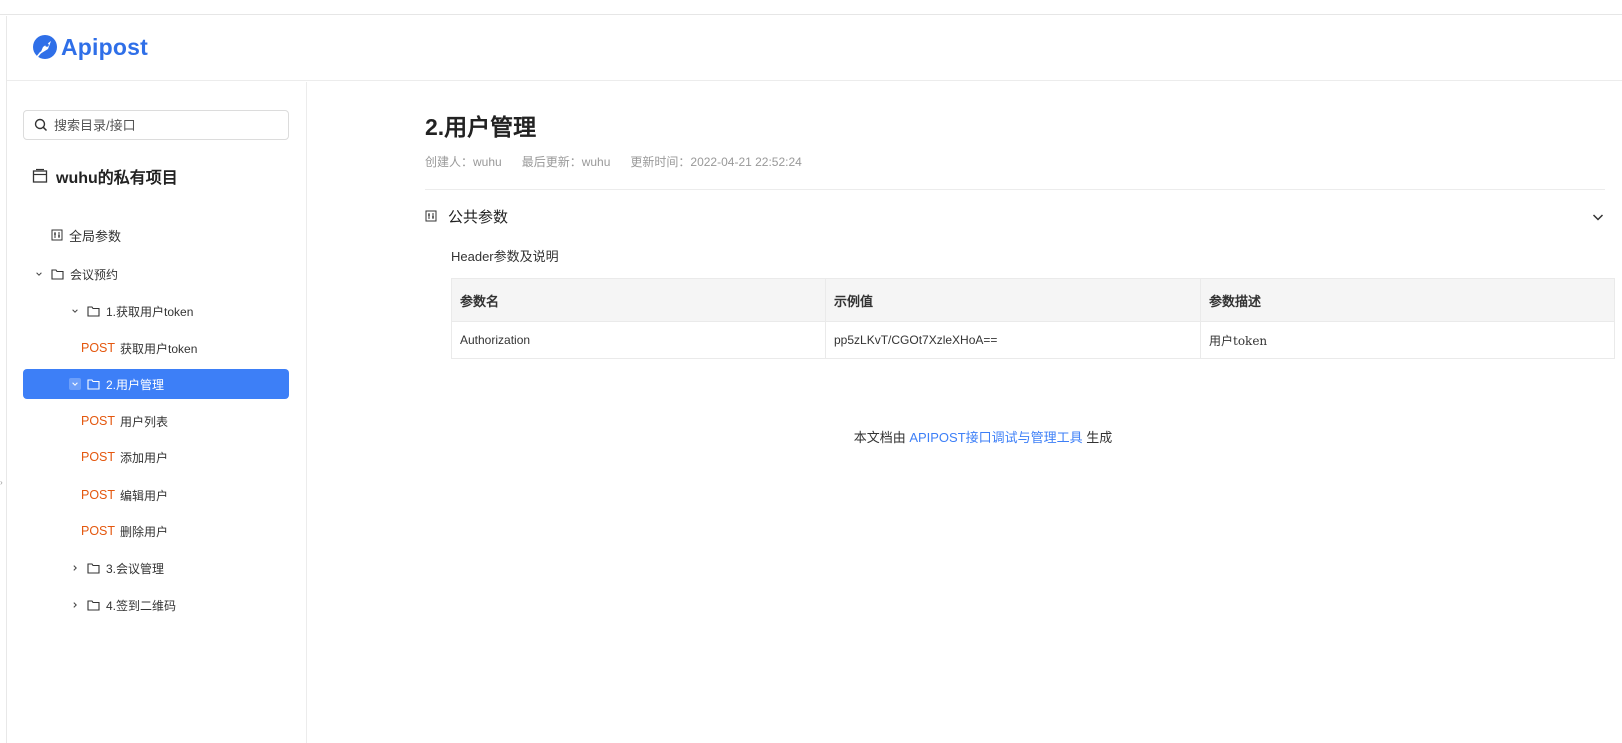 This screenshot has height=743, width=1622. I want to click on column-header: 参数名, so click(638, 300).